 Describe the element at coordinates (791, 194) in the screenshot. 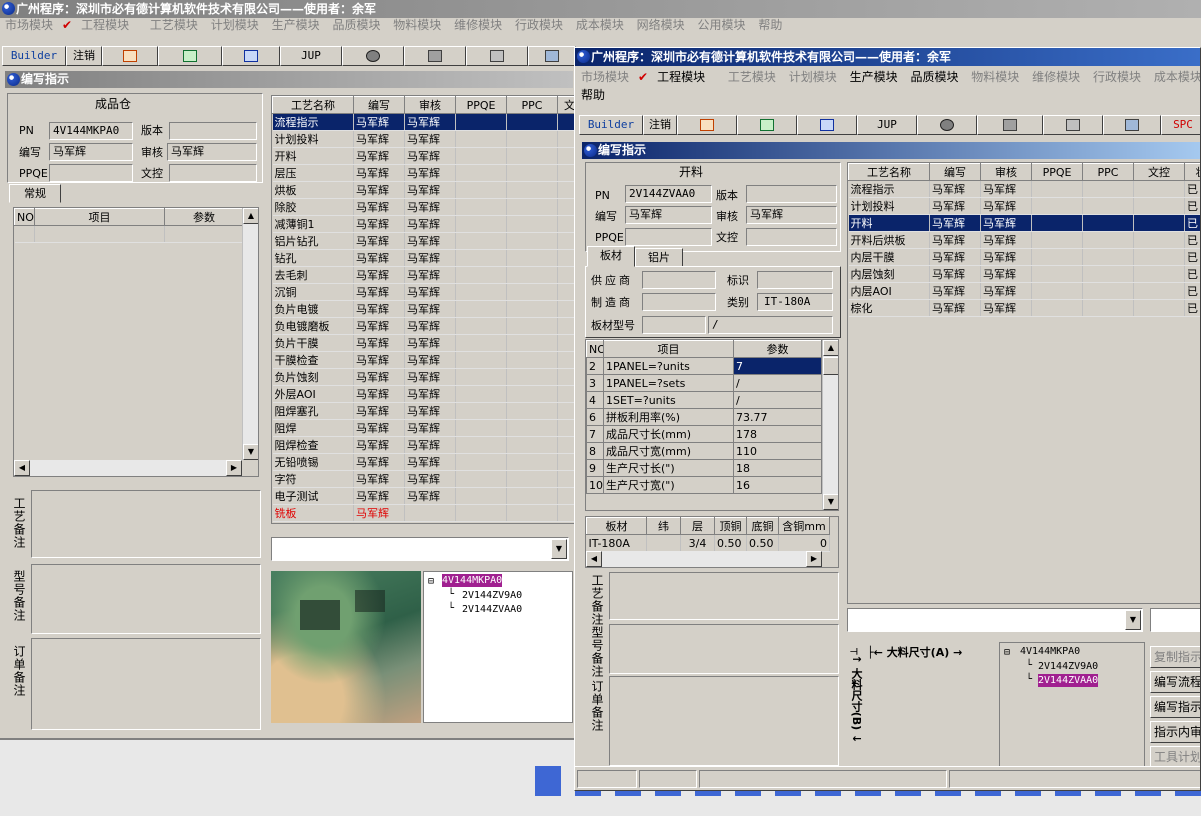

I see `front-ver-field` at that location.